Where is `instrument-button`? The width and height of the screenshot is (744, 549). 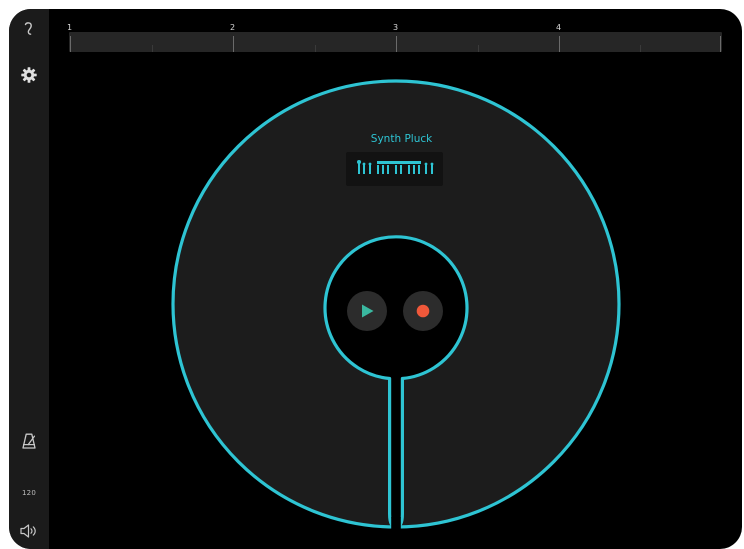 instrument-button is located at coordinates (394, 169).